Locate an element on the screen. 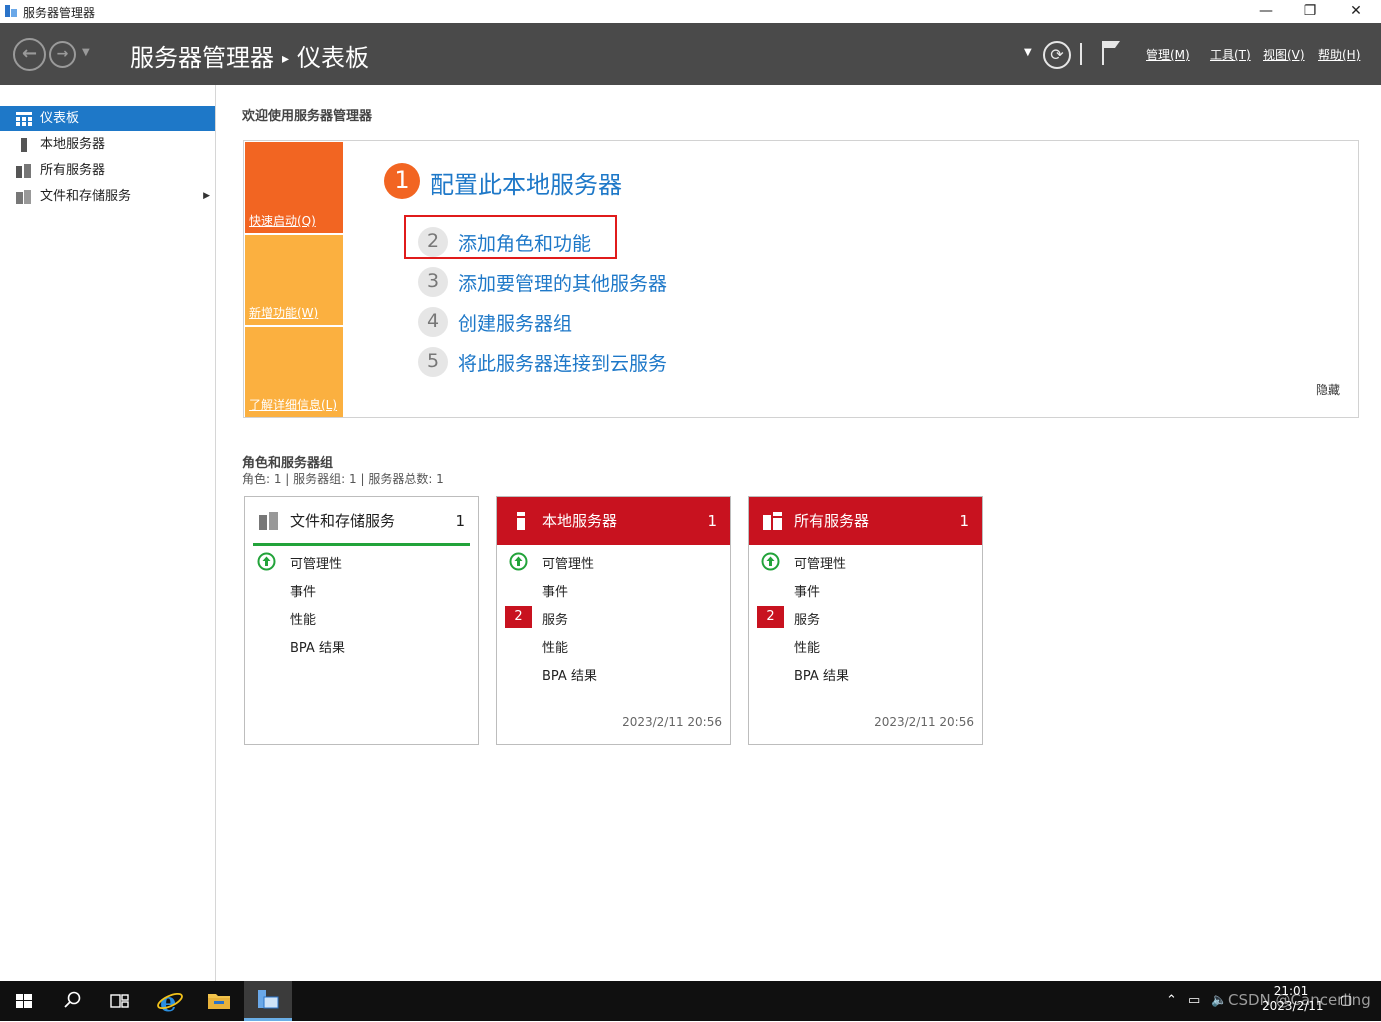 The height and width of the screenshot is (1022, 1381). forward-button: → is located at coordinates (62, 54).